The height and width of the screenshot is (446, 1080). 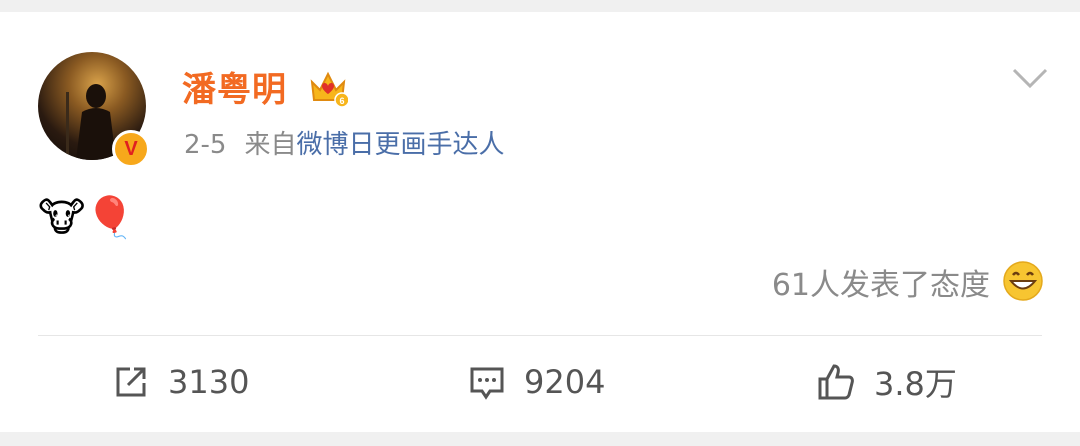 I want to click on action-divider, so click(x=540, y=335).